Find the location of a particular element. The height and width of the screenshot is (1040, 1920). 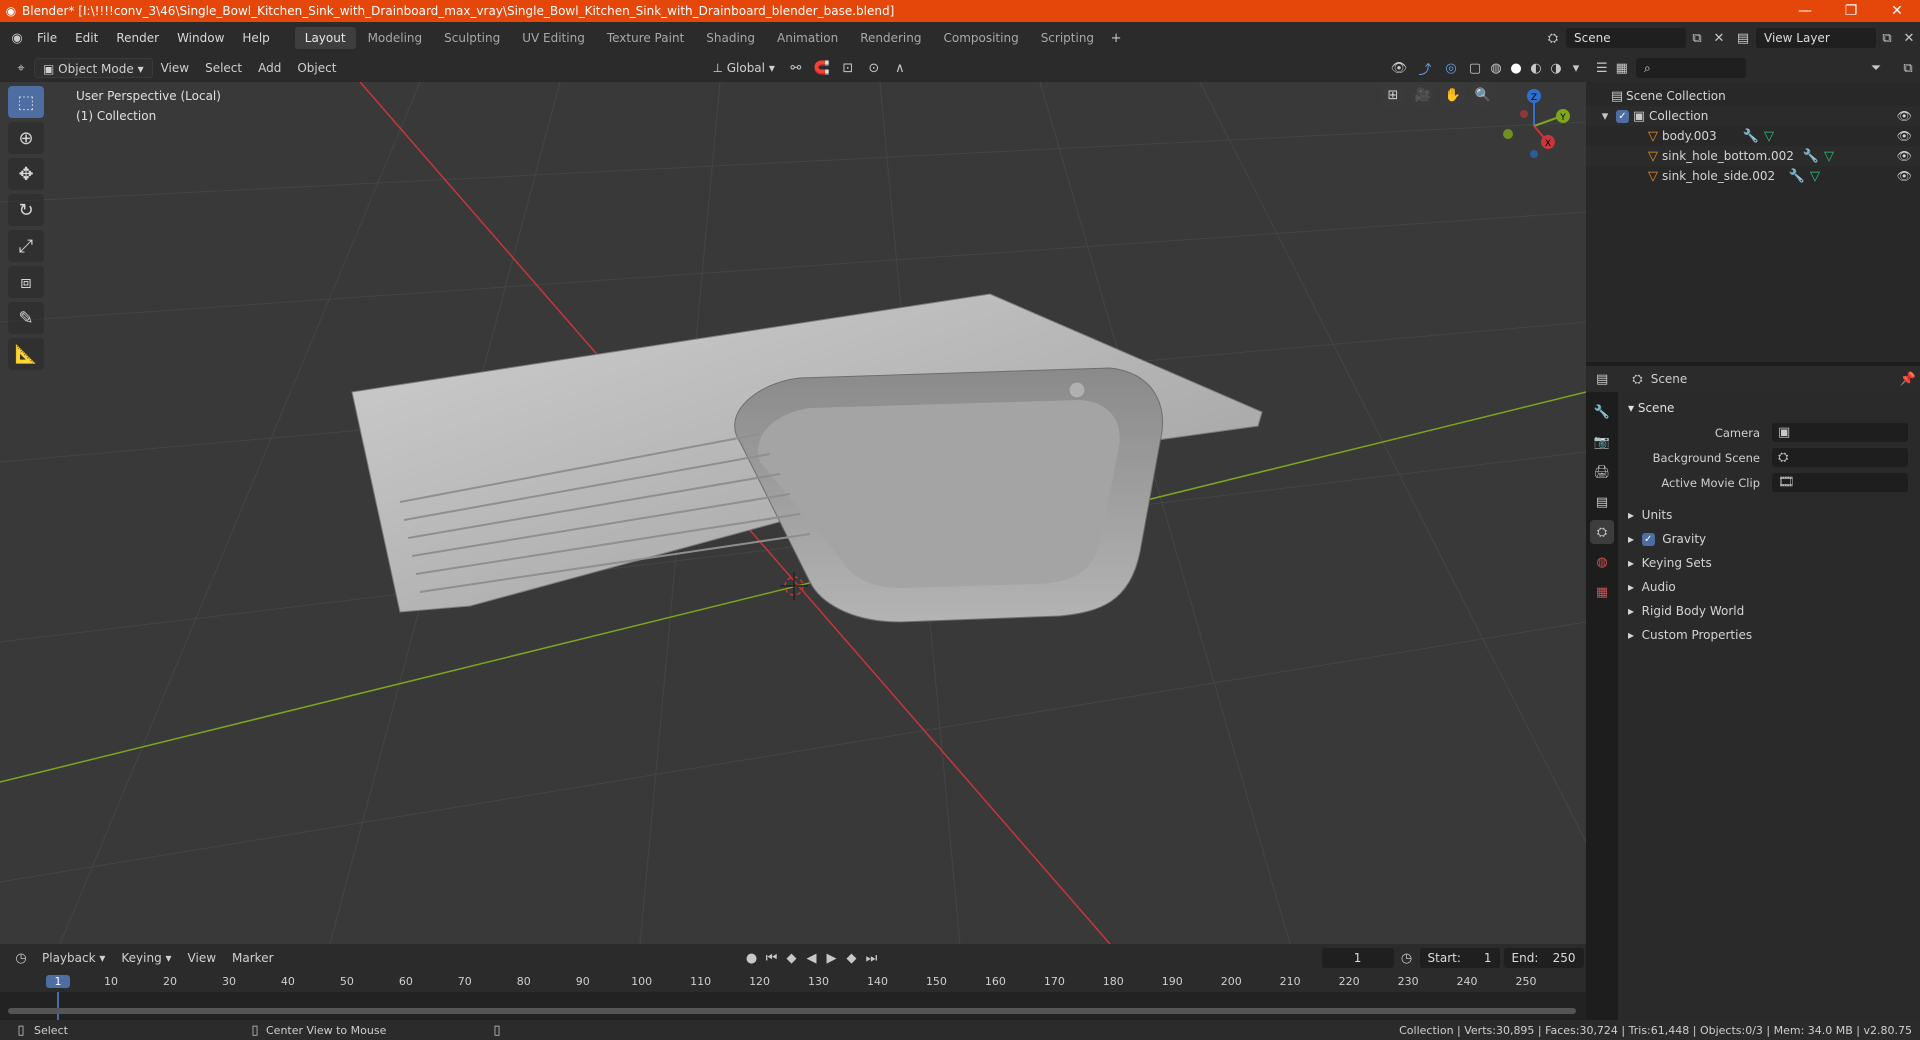

pan-view-icon: ✋ is located at coordinates (1453, 95).